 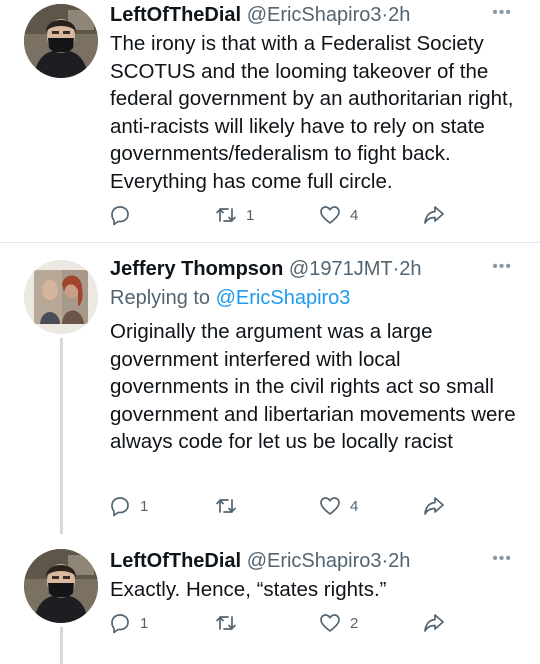 I want to click on like-button: 2, so click(x=338, y=623).